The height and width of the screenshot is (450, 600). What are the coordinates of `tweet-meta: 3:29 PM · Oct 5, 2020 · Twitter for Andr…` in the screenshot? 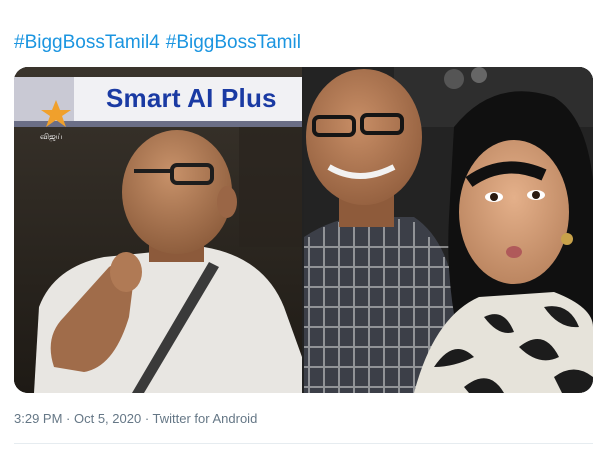 It's located at (135, 418).